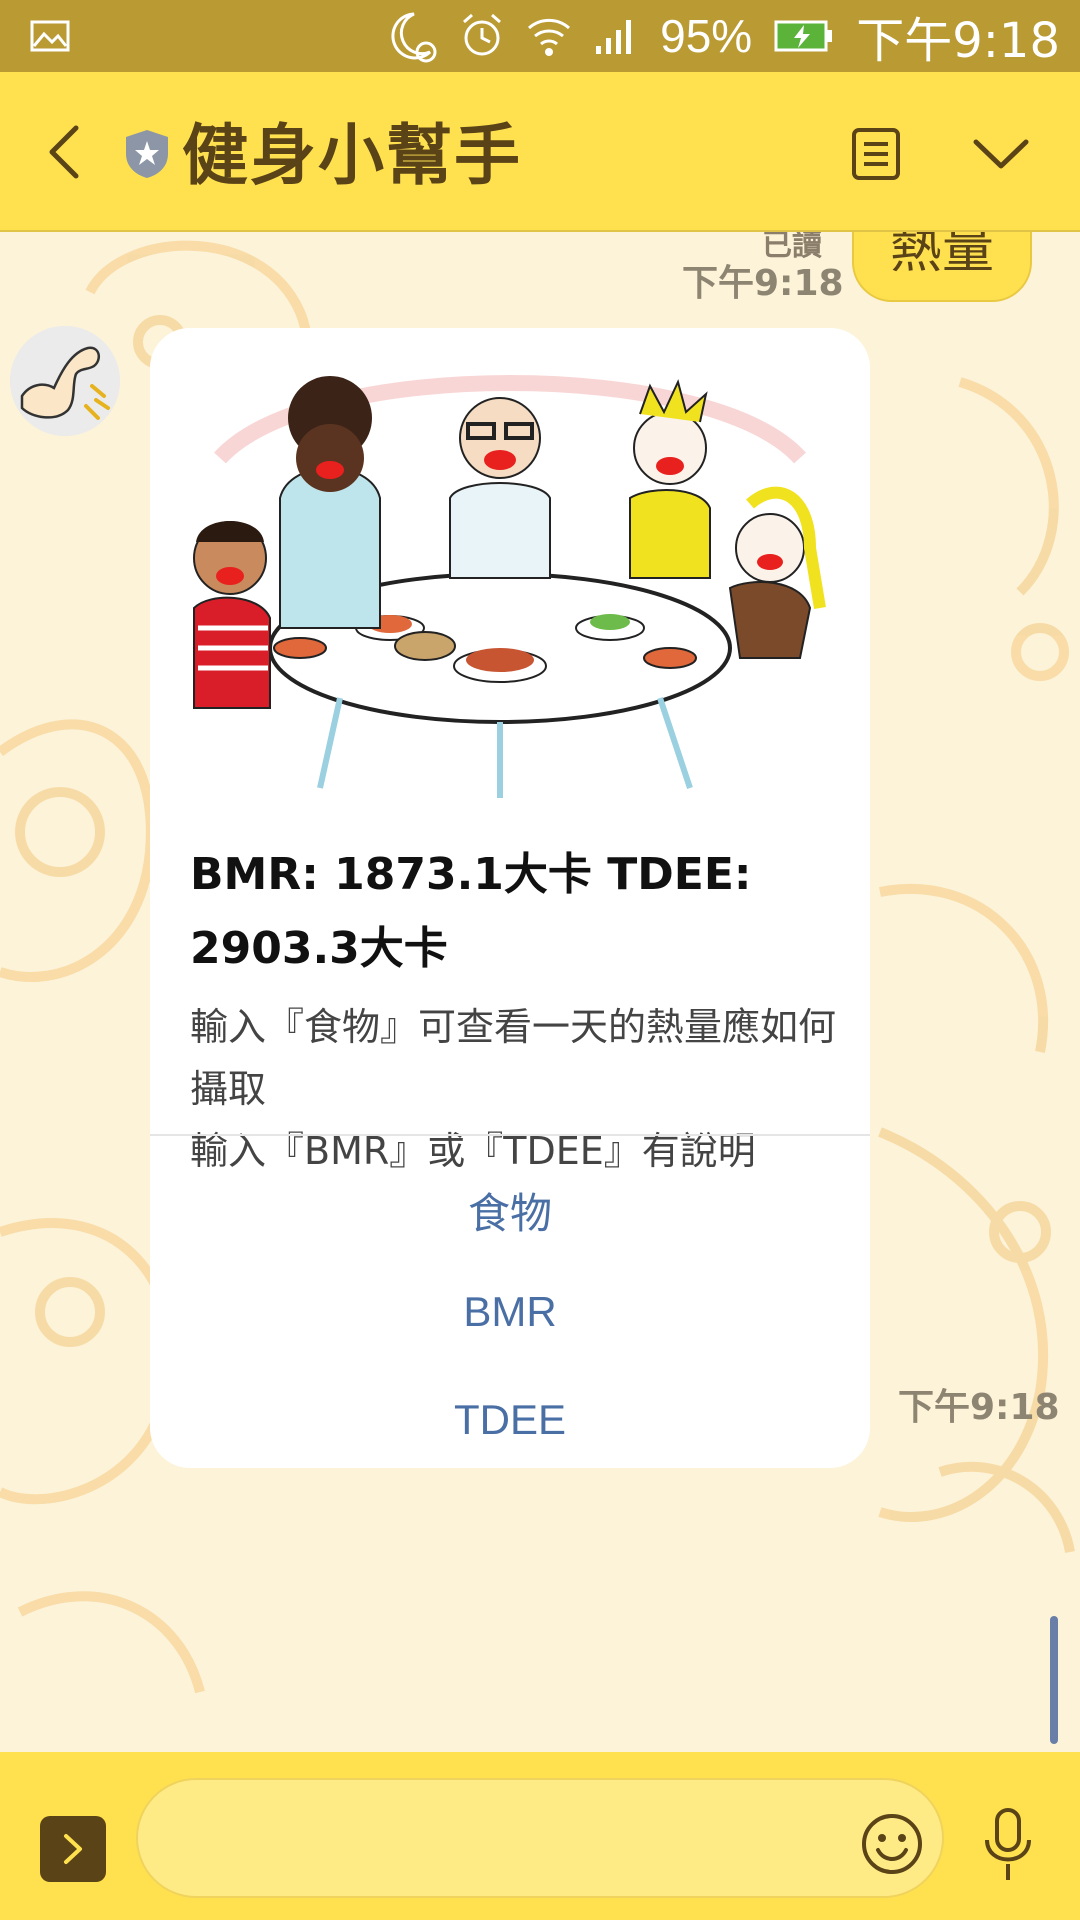 The height and width of the screenshot is (1920, 1080). Describe the element at coordinates (510, 1312) in the screenshot. I see `action-bmr-button: BMR` at that location.